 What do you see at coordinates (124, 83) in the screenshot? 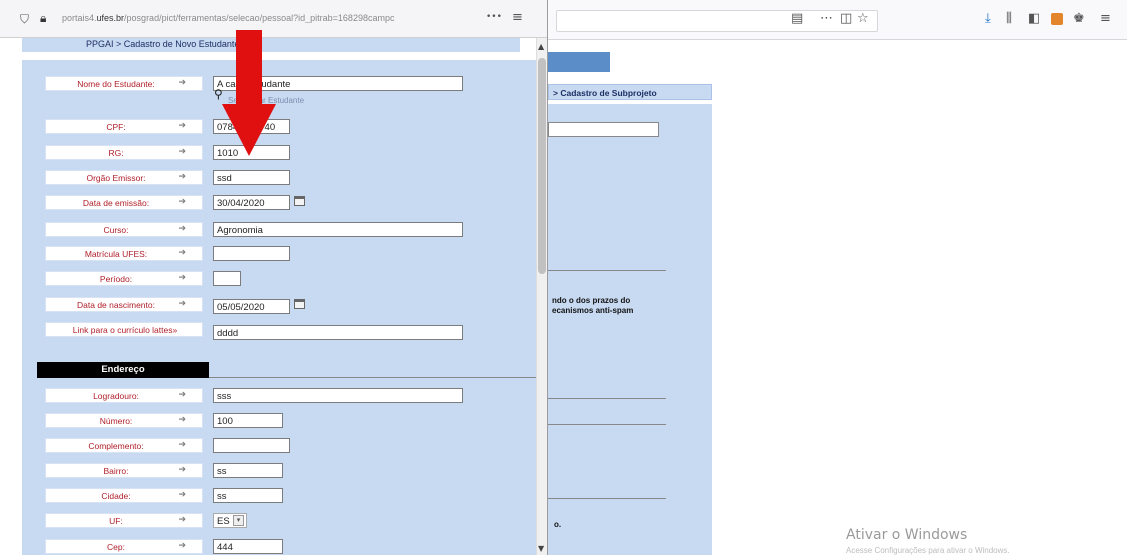
I see `label-nome-estudante: Nome do Estudante: ➔` at bounding box center [124, 83].